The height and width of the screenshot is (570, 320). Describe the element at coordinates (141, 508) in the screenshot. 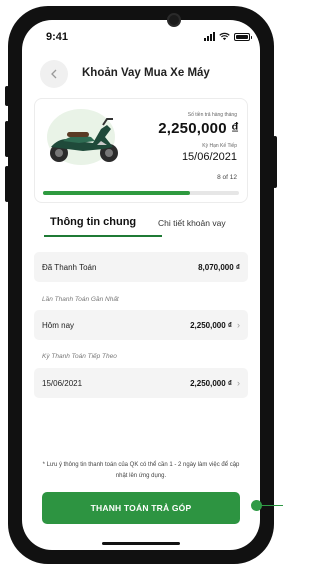

I see `pay-installment-button: THANH TOÁN TRẢ GÓP` at that location.